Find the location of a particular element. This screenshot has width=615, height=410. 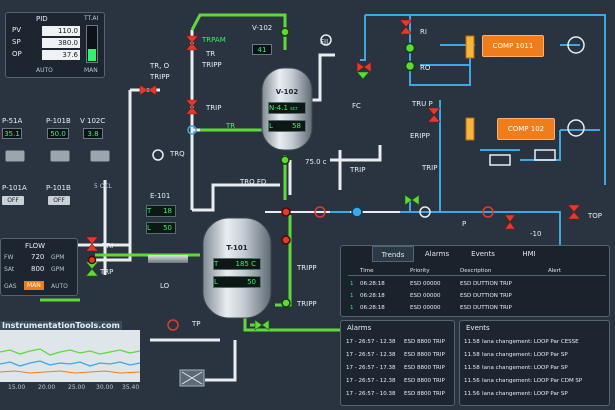

pid-mode-label: AUTO is located at coordinates (44, 70).